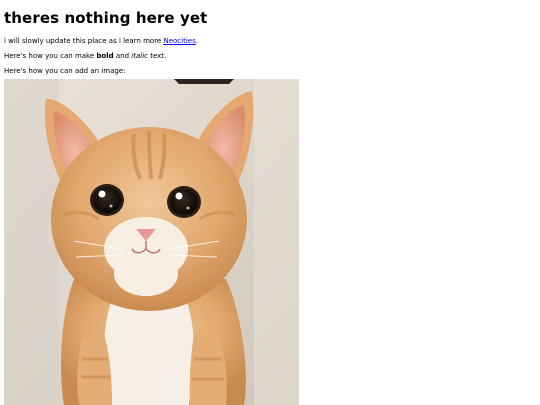  Describe the element at coordinates (50, 56) in the screenshot. I see `formatting-text: Here's how you can make` at that location.